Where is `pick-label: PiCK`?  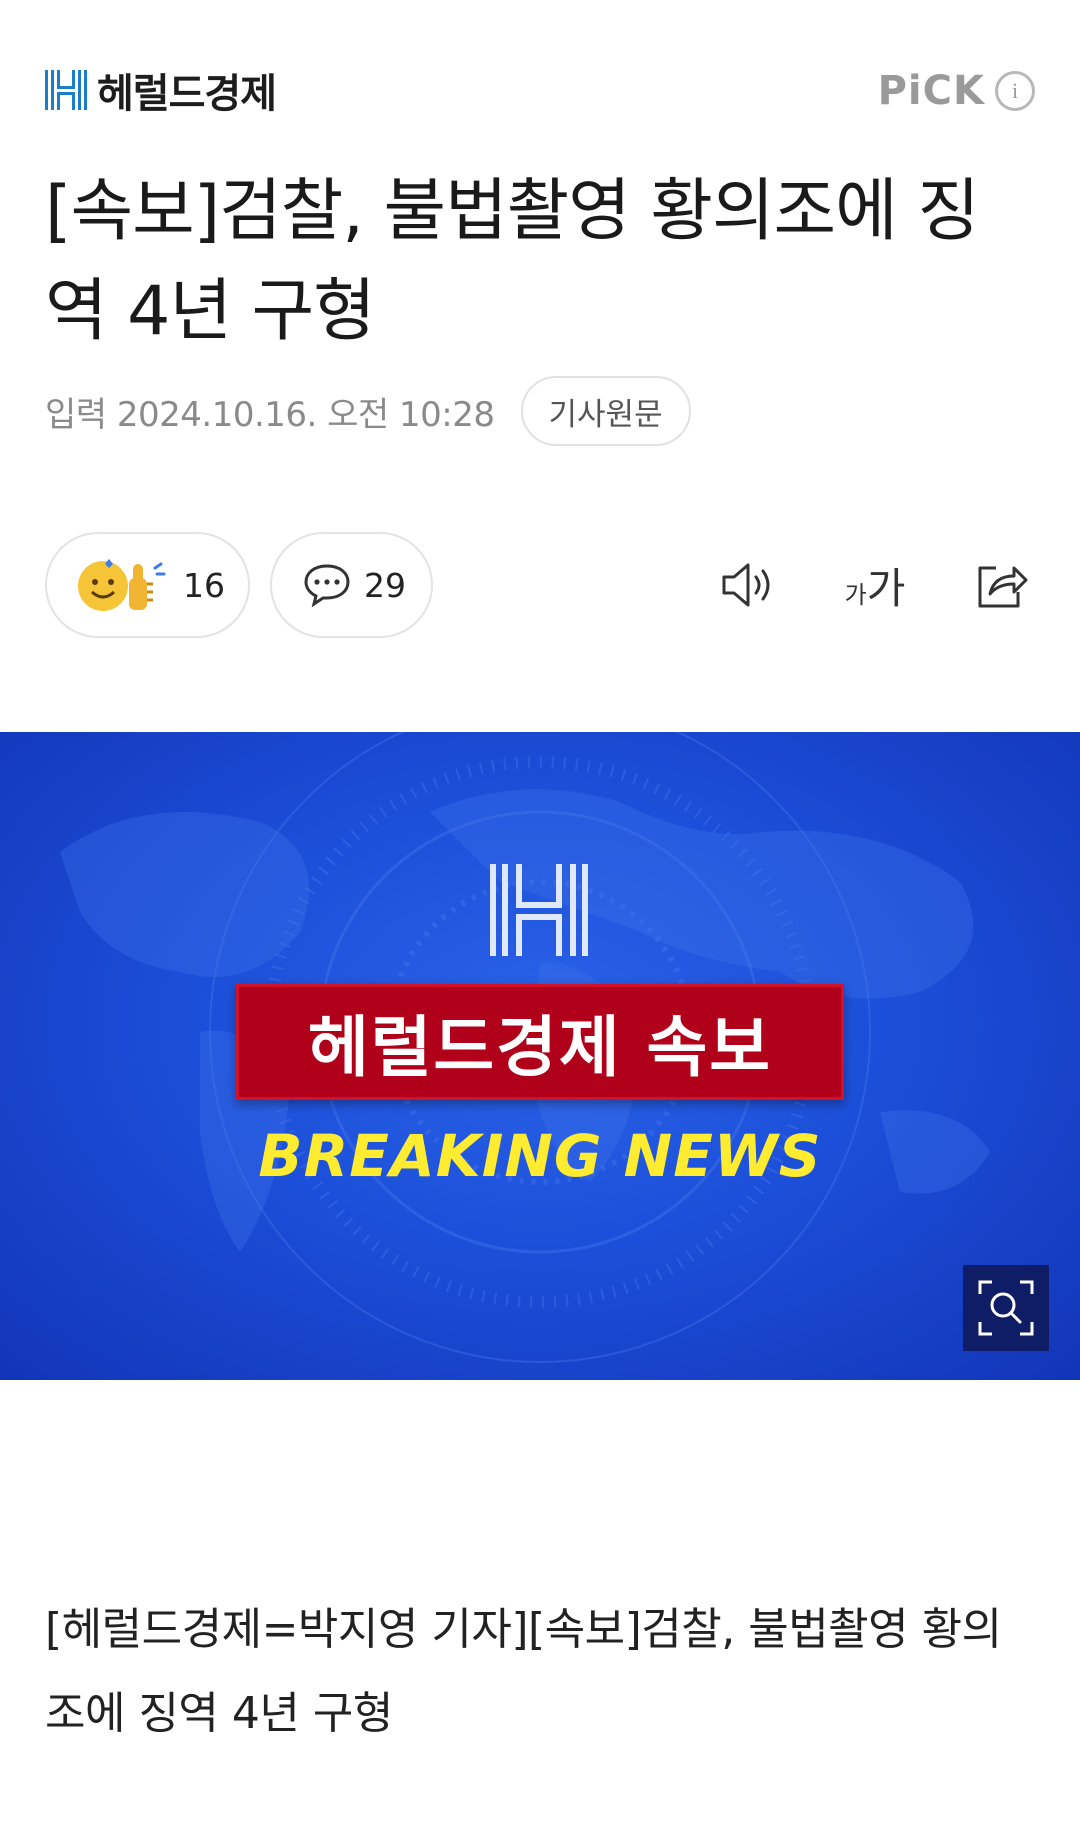
pick-label: PiCK is located at coordinates (931, 91).